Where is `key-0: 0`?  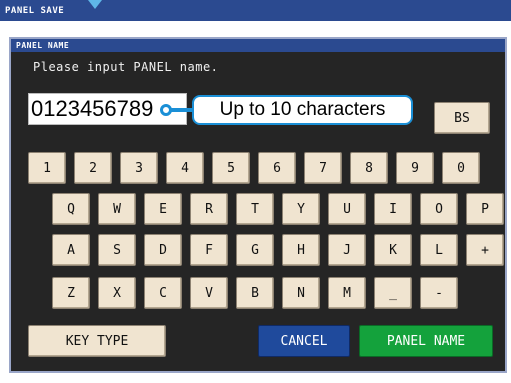
key-0: 0 is located at coordinates (461, 168).